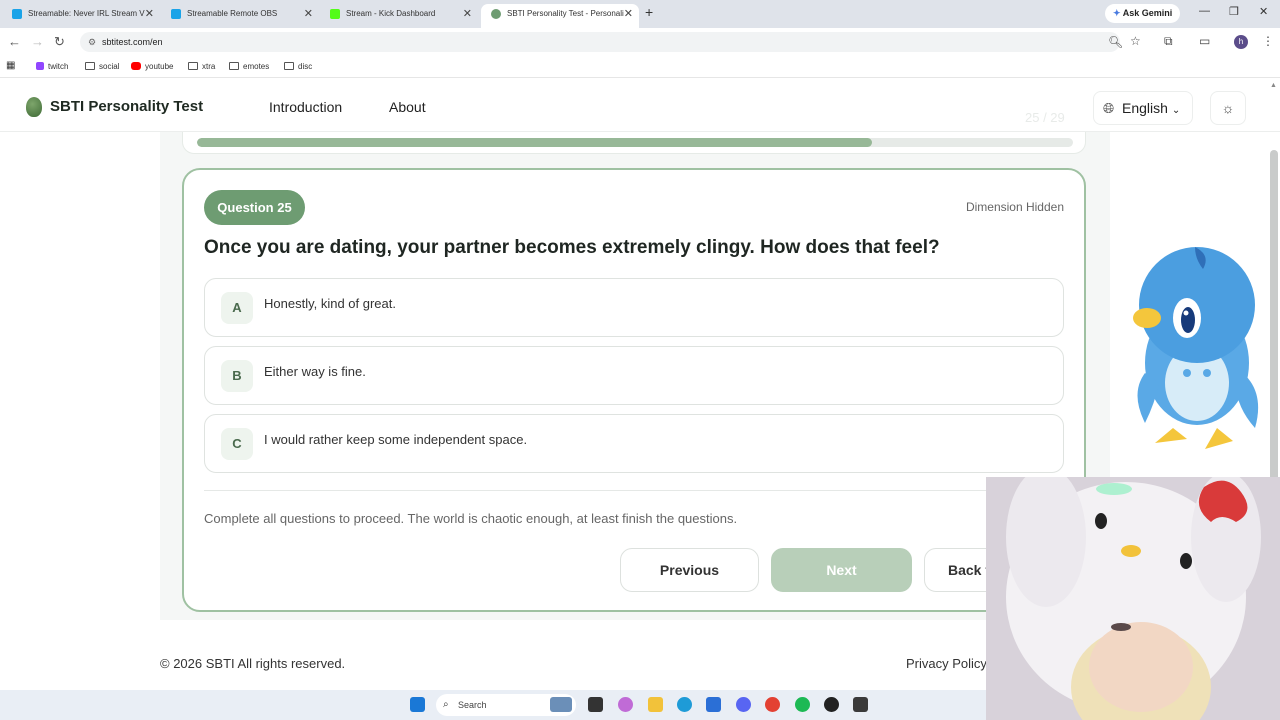  What do you see at coordinates (407, 107) in the screenshot?
I see `nav-about: About` at bounding box center [407, 107].